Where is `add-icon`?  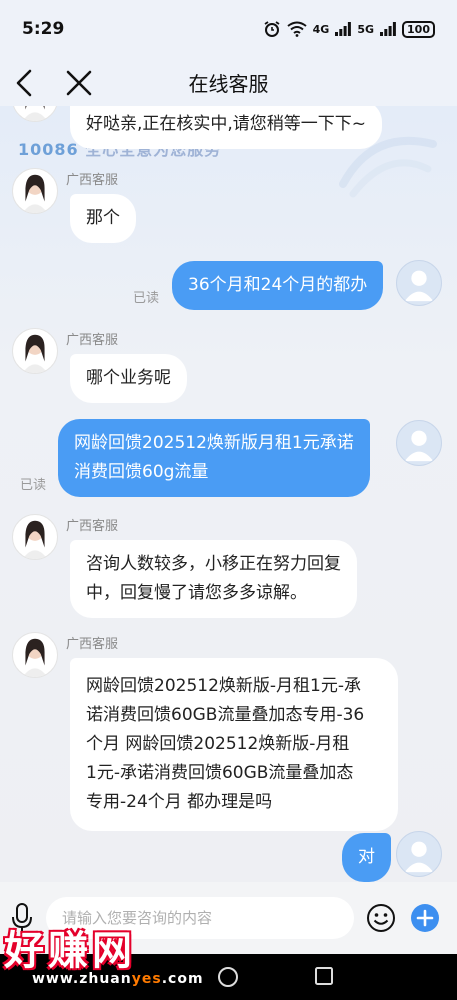
add-icon is located at coordinates (425, 918).